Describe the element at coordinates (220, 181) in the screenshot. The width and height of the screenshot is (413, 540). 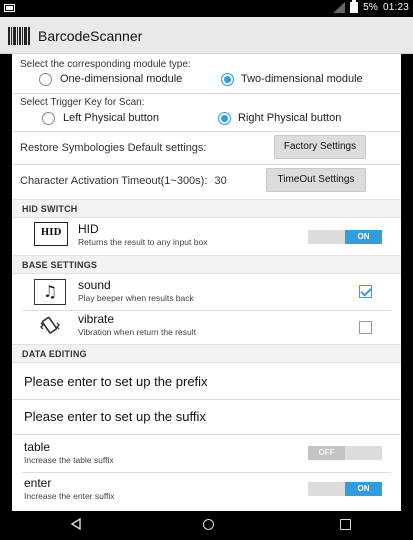
I see `timeout-value: 30` at that location.